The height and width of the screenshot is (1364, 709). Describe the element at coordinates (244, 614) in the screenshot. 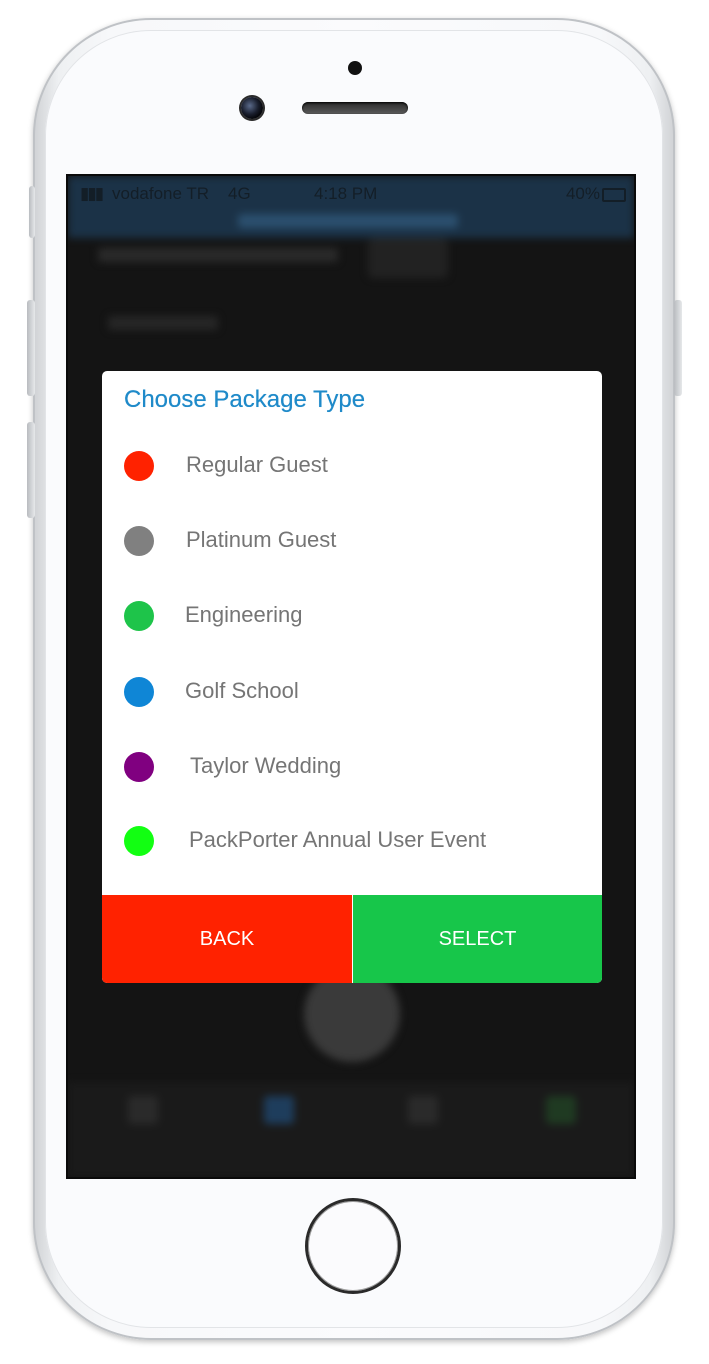

I see `option-label: Engineering` at that location.